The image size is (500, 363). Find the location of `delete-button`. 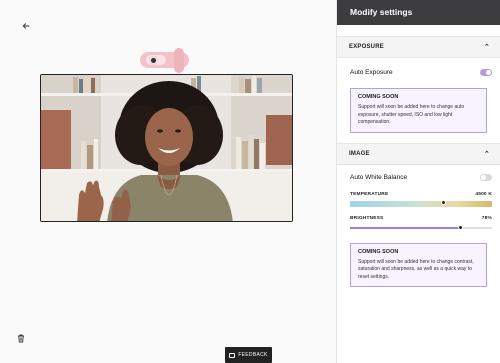

delete-button is located at coordinates (24, 337).